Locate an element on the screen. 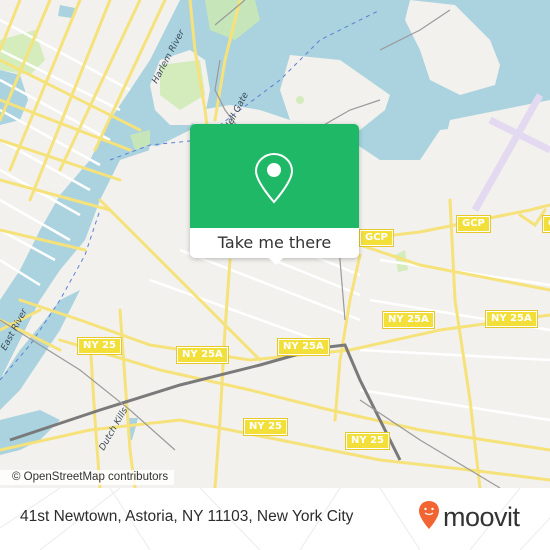 Image resolution: width=550 pixels, height=550 pixels. osm-attribution: © OpenStreetMap contributors is located at coordinates (87, 477).